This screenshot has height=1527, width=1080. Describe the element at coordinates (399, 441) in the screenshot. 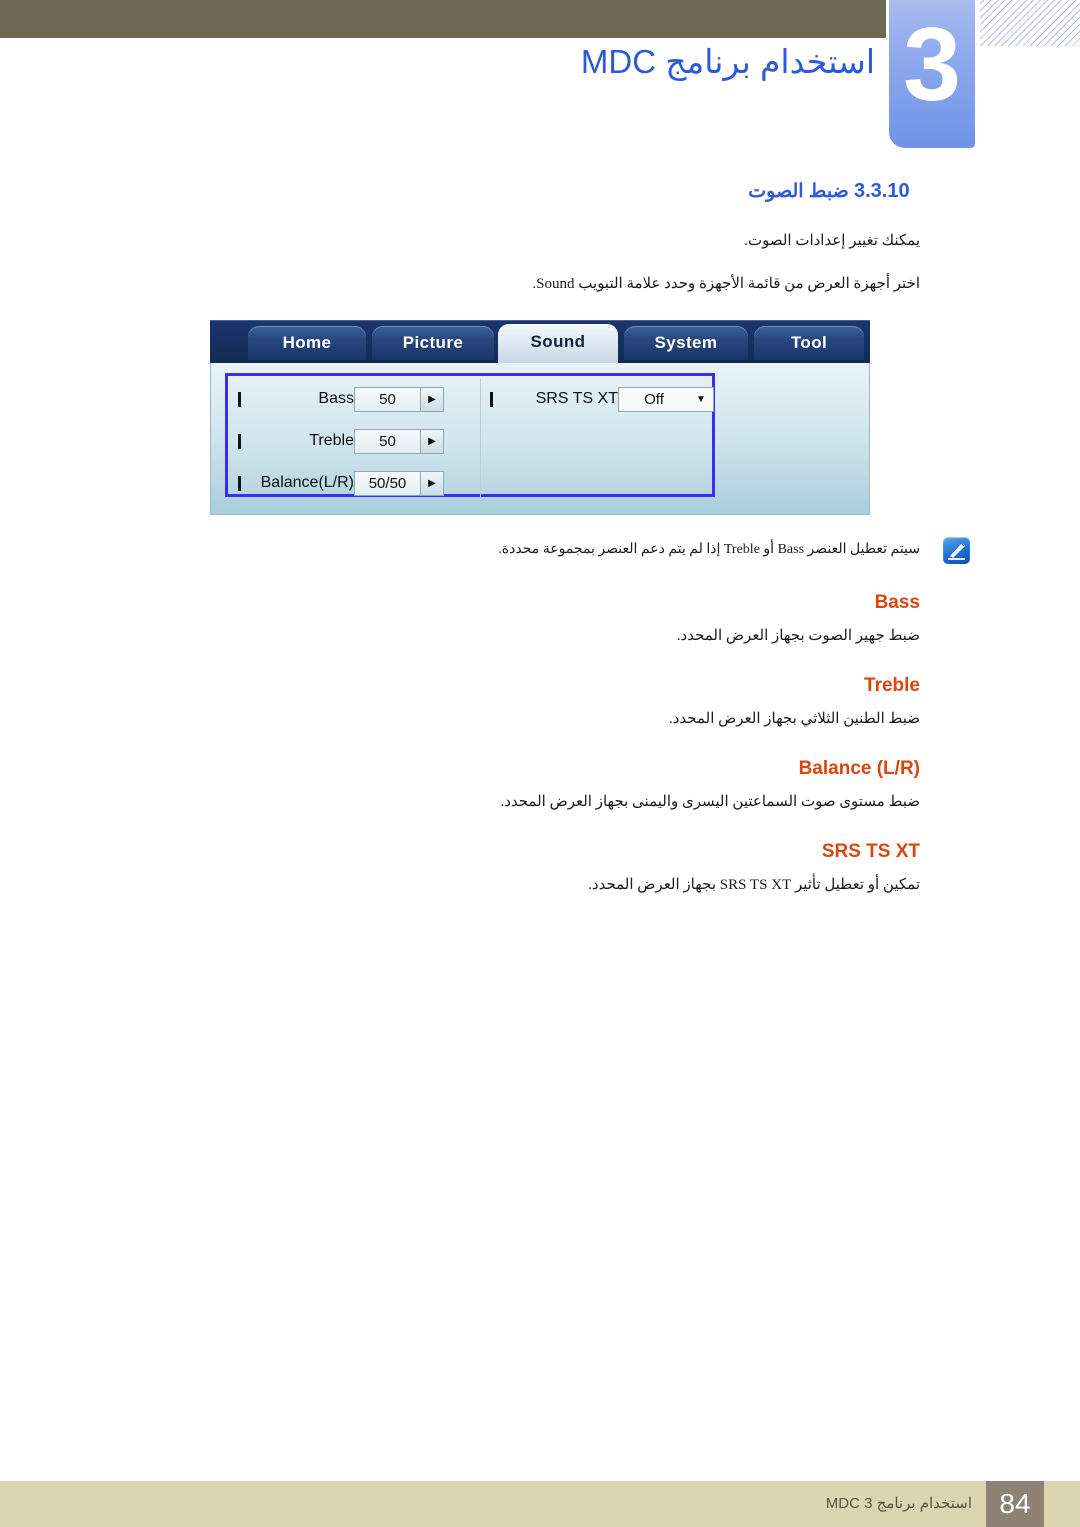

I see `treble-spinner: 50 ▶` at that location.